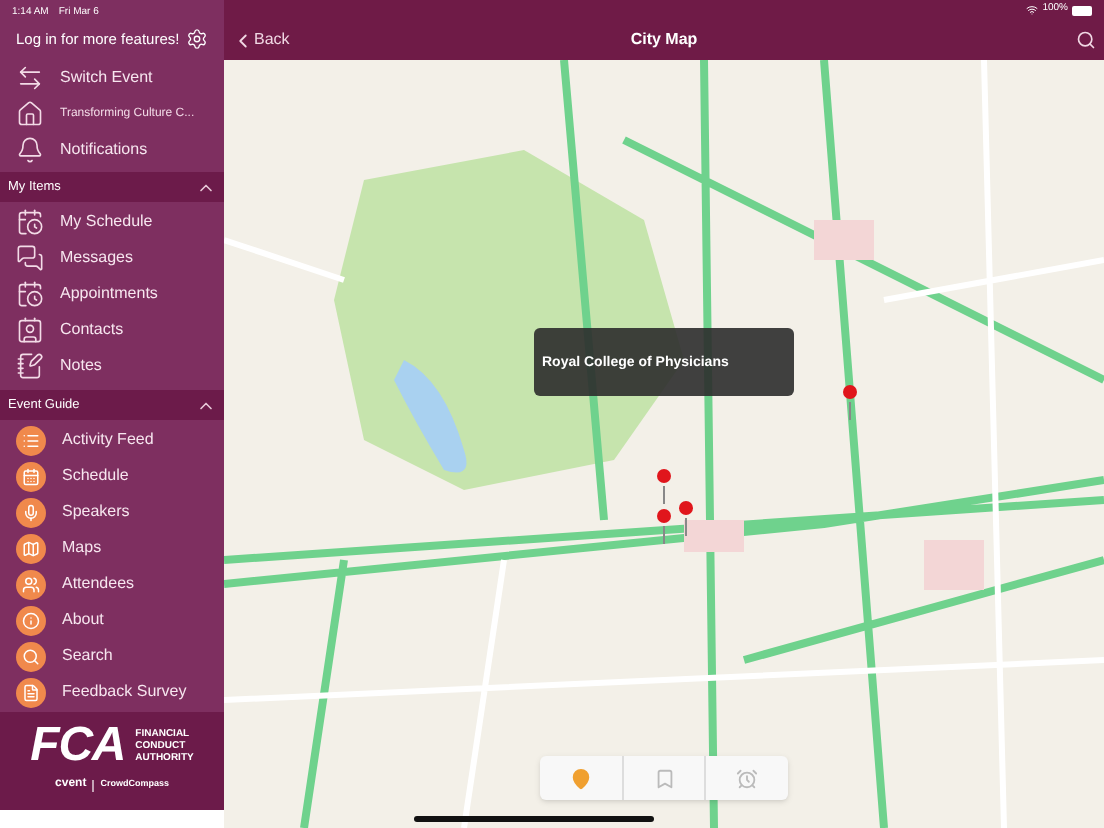 This screenshot has width=1104, height=828. What do you see at coordinates (106, 222) in the screenshot?
I see `sidebar-item-label: My Schedule` at bounding box center [106, 222].